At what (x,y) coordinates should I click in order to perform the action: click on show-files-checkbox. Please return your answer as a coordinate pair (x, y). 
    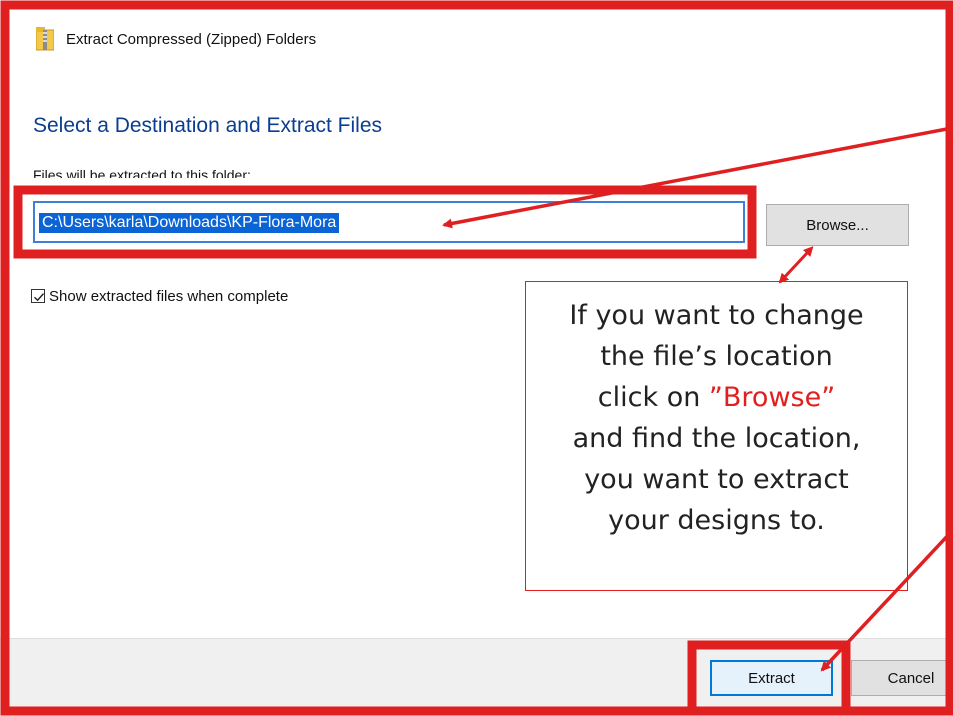
    Looking at the image, I should click on (38, 296).